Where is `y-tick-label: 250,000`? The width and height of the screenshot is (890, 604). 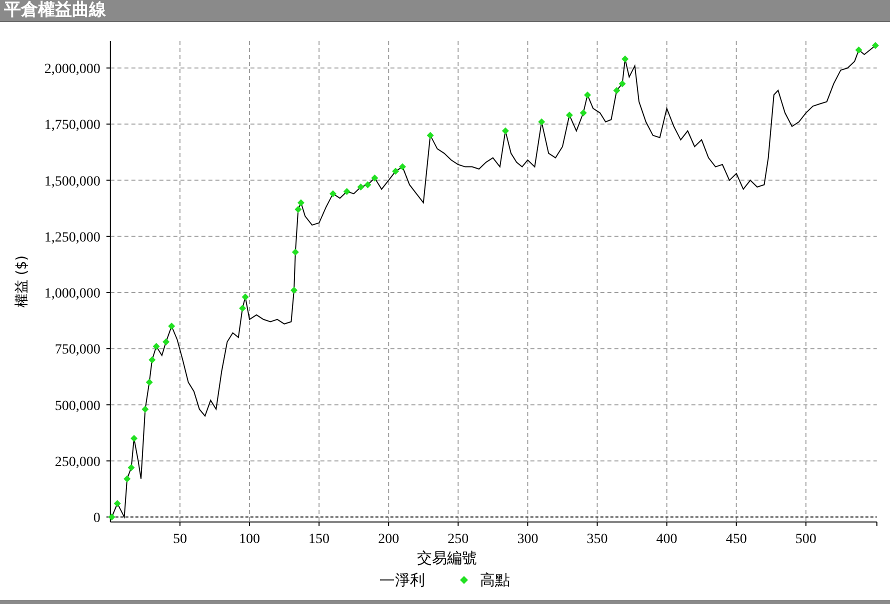 y-tick-label: 250,000 is located at coordinates (77, 462).